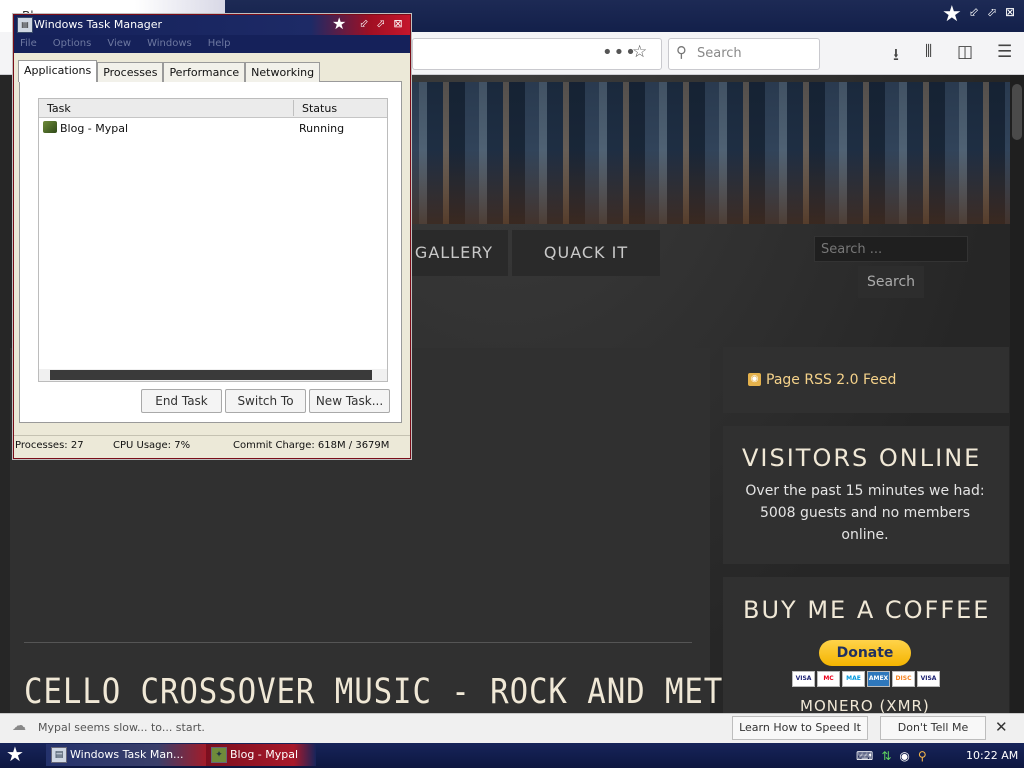  What do you see at coordinates (358, 642) in the screenshot?
I see `content-divider` at bounding box center [358, 642].